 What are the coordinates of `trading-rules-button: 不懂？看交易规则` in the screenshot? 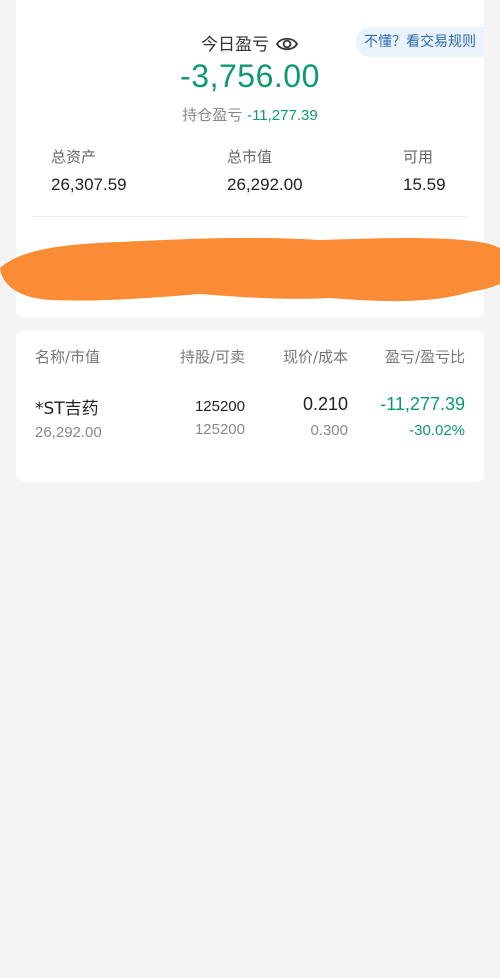 It's located at (420, 42).